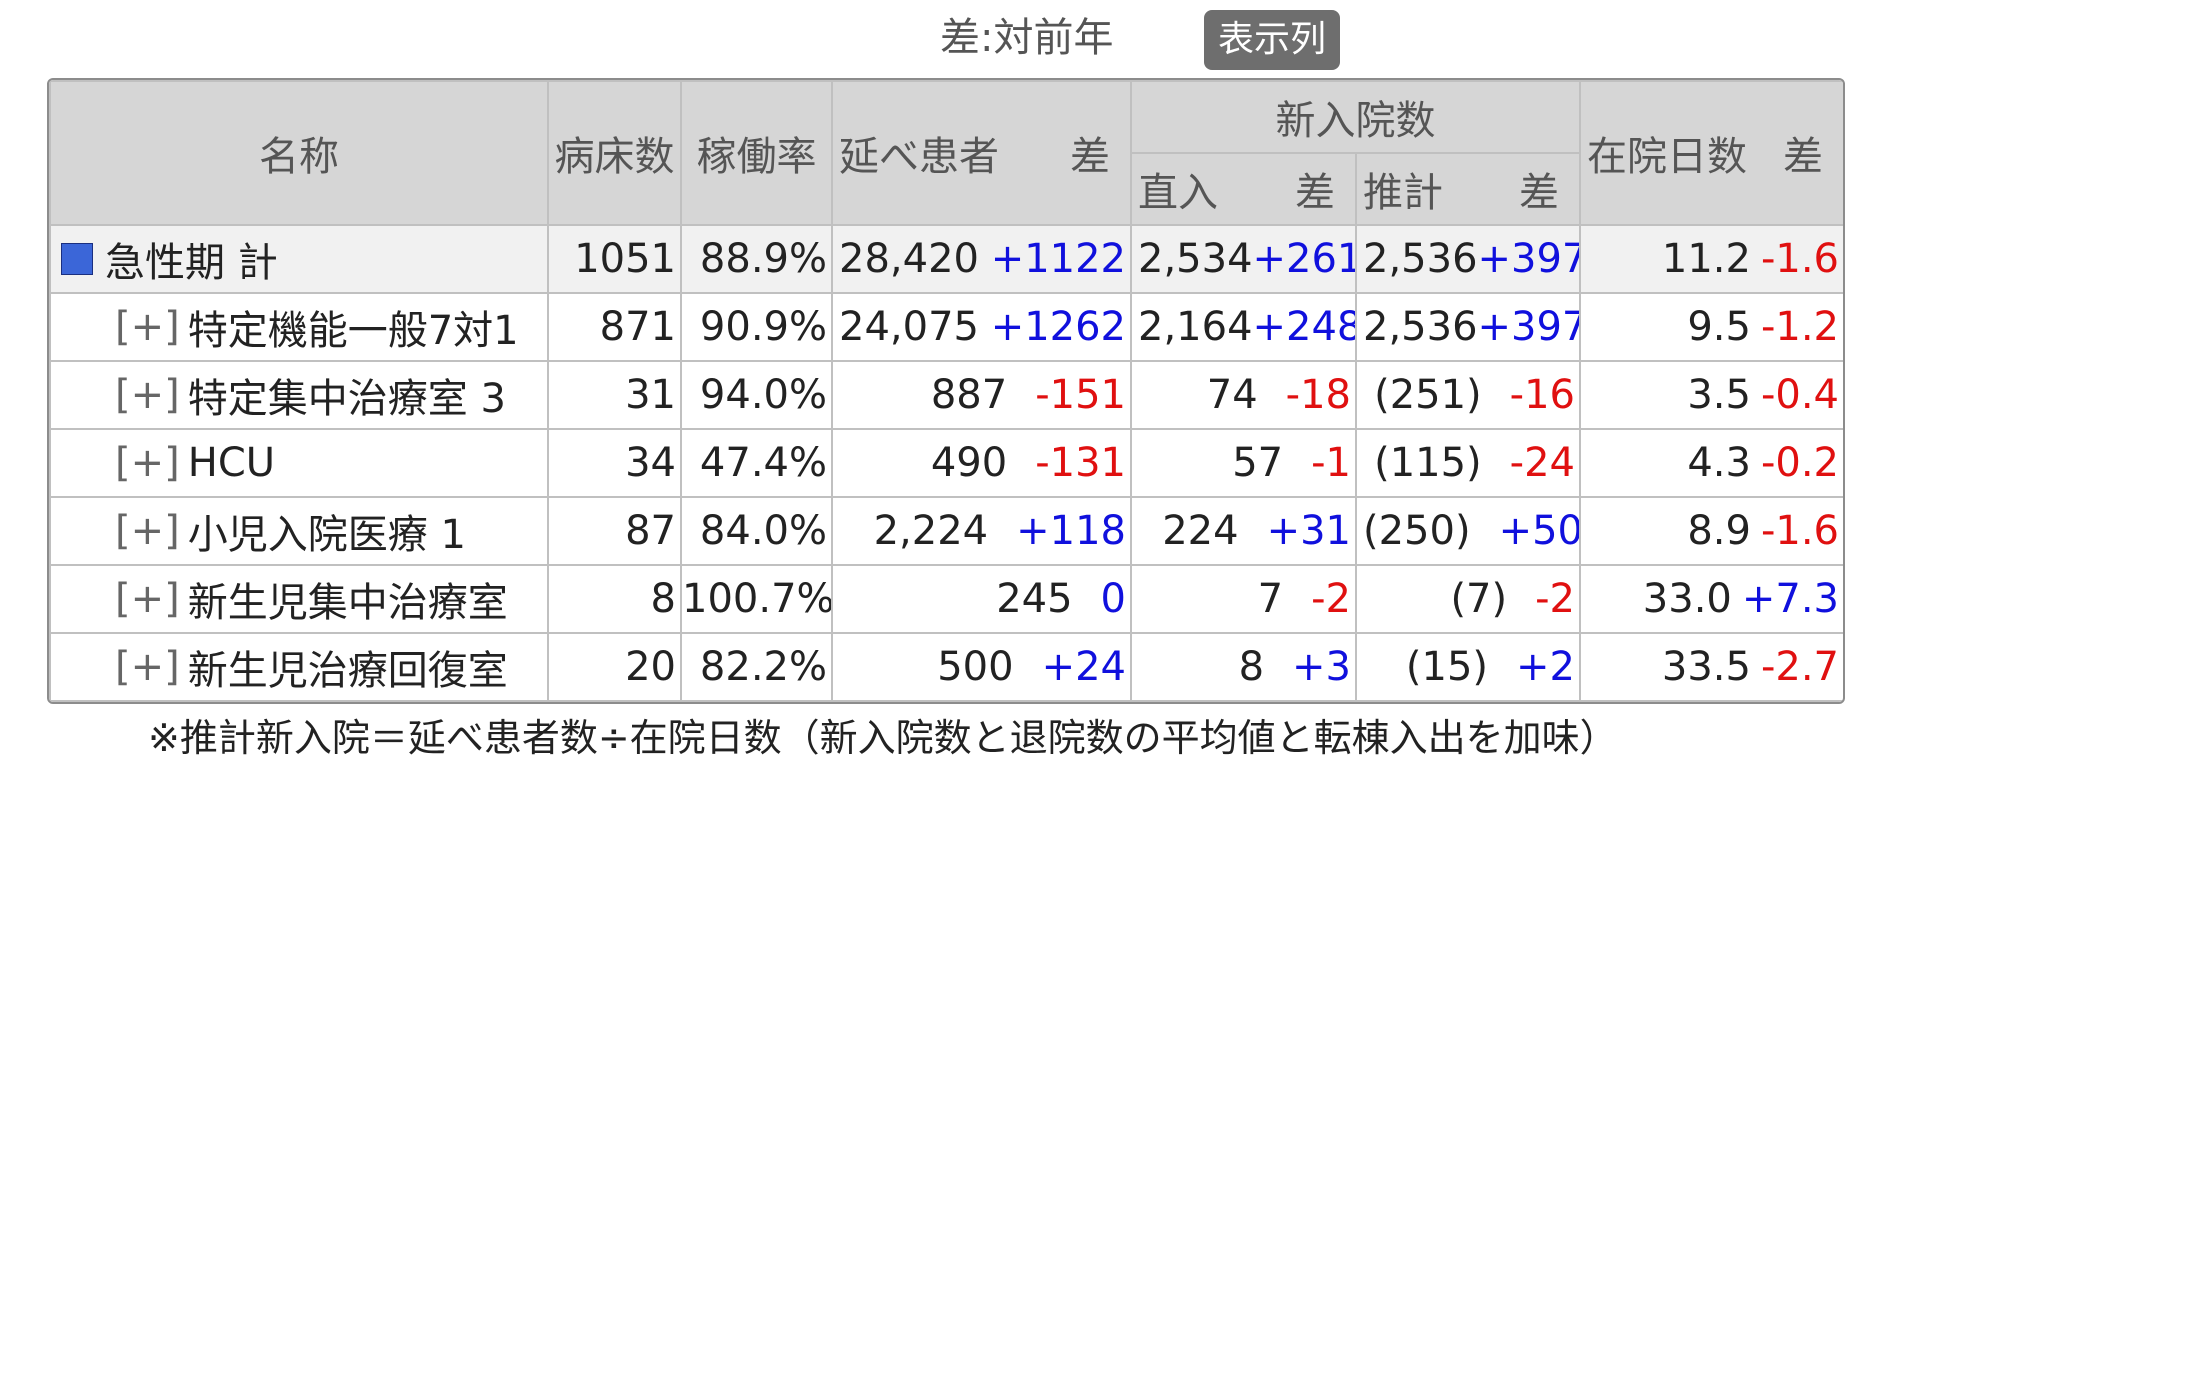 The width and height of the screenshot is (2199, 1373). Describe the element at coordinates (1667, 157) in the screenshot. I see `header-los-label: 在院日数` at that location.